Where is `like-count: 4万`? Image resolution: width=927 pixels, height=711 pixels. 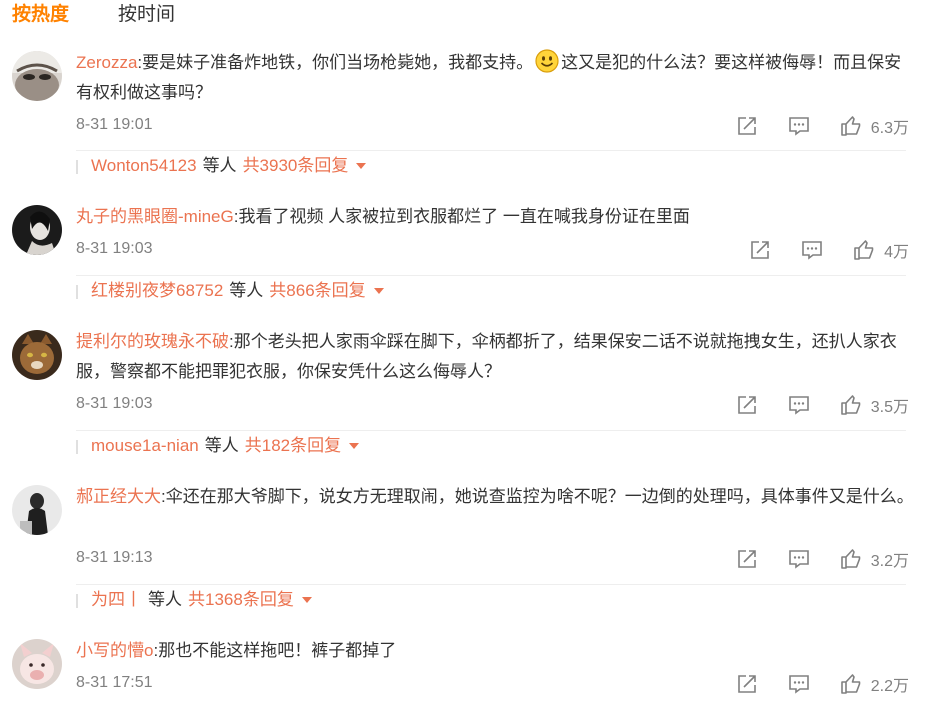
like-count: 4万 is located at coordinates (896, 252).